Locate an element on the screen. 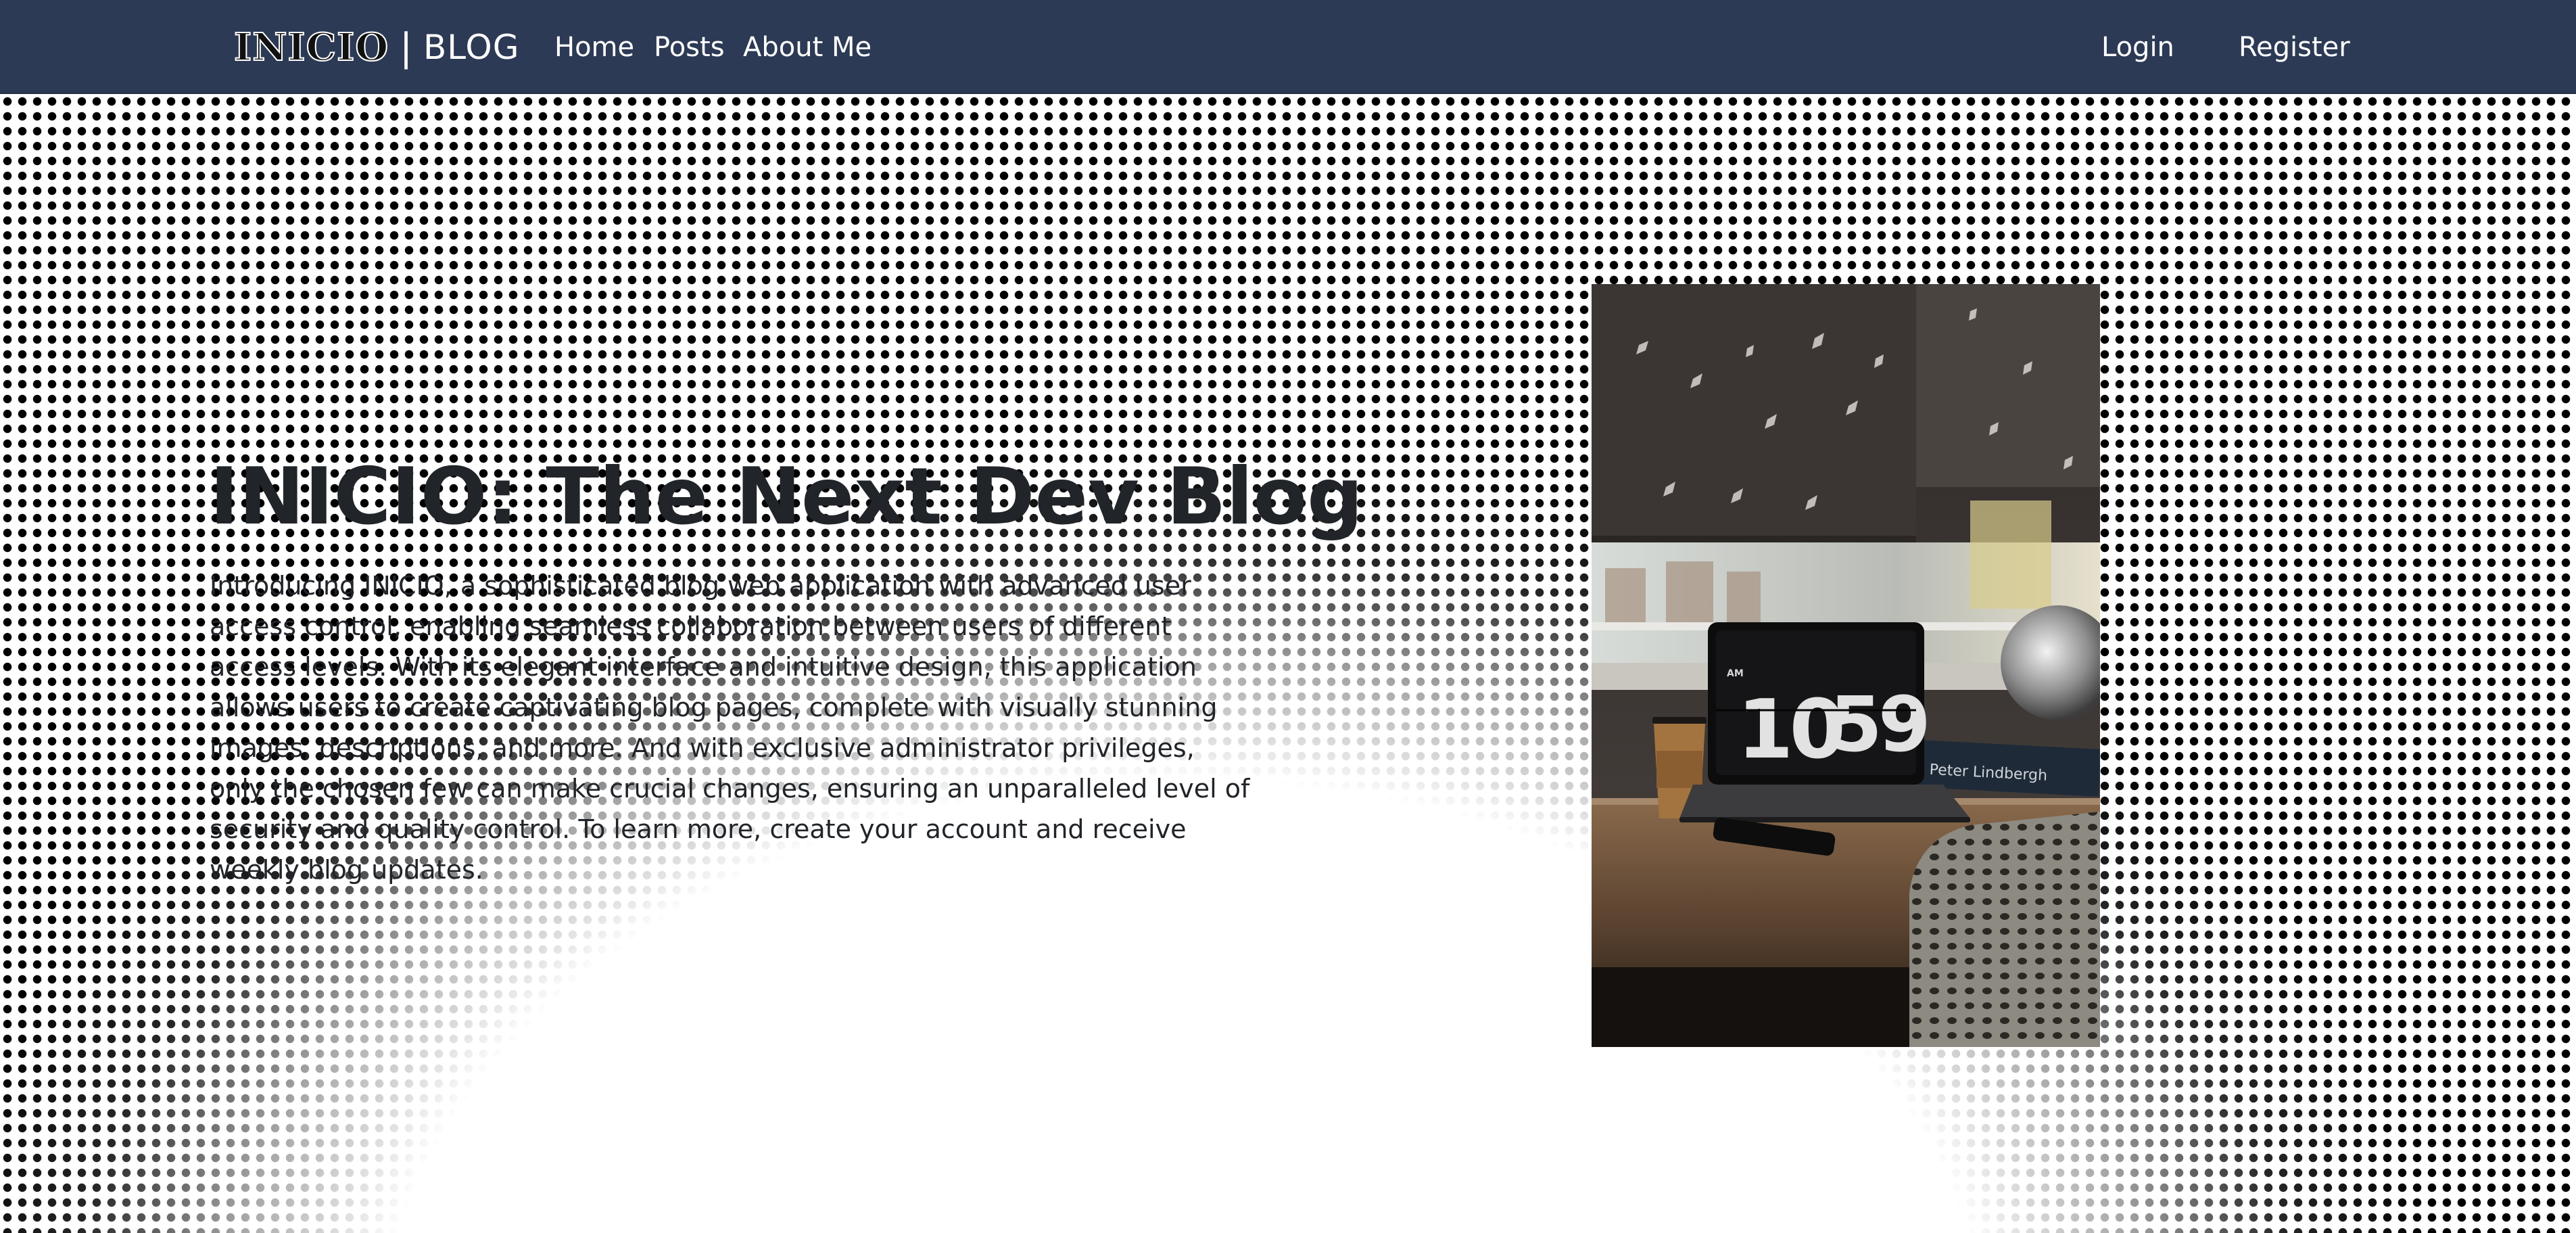  nav-link-home: Home is located at coordinates (594, 47).